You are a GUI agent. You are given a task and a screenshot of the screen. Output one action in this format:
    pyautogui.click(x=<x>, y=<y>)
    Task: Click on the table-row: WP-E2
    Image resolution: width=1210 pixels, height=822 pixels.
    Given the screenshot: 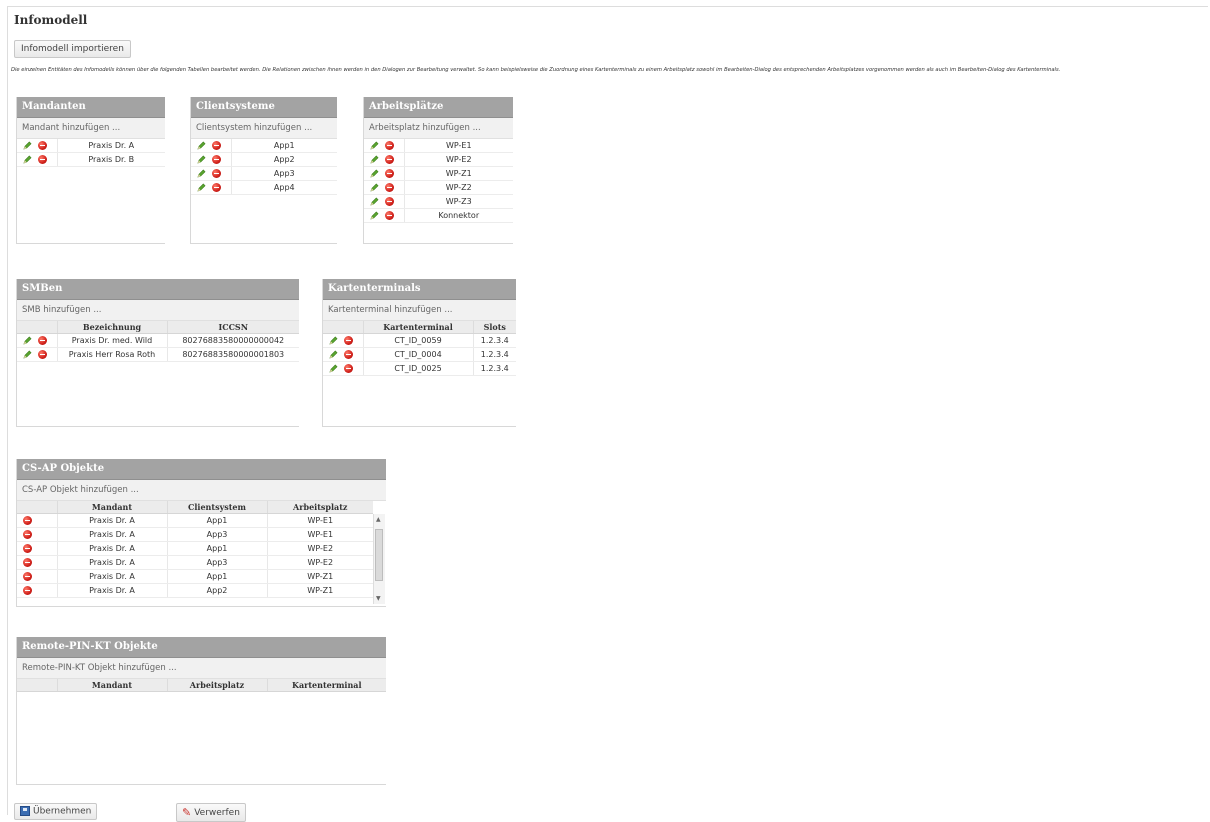 What is the action you would take?
    pyautogui.click(x=438, y=159)
    